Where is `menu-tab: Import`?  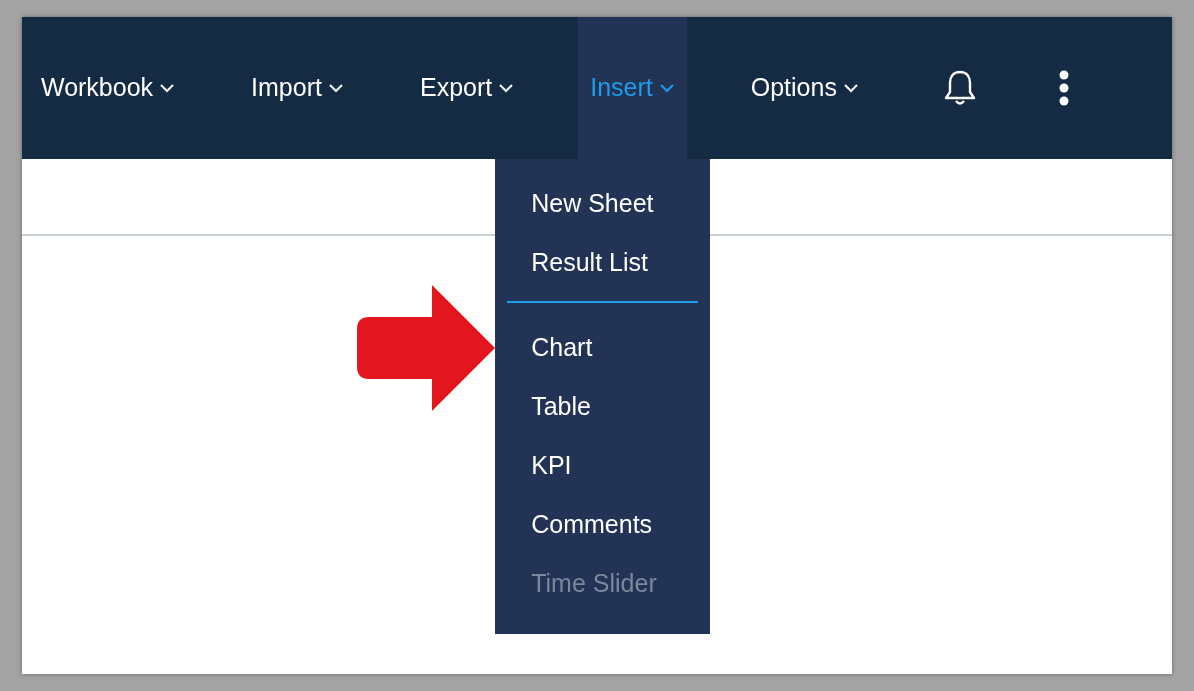 menu-tab: Import is located at coordinates (297, 88).